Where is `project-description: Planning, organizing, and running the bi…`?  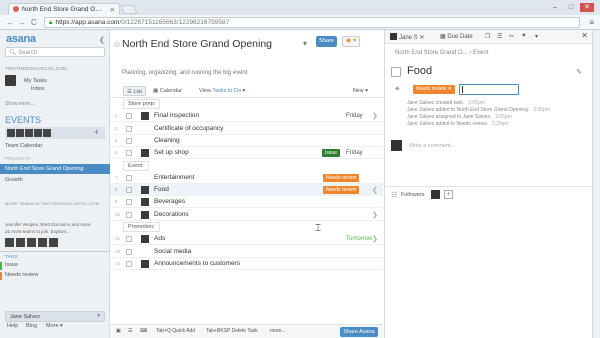
project-description: Planning, organizing, and running the bi… is located at coordinates (184, 73).